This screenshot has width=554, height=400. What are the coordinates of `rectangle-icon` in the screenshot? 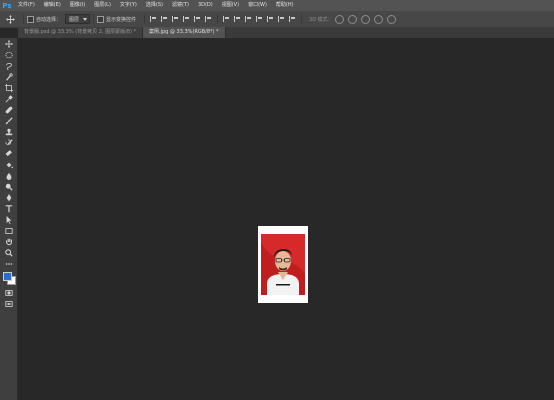 It's located at (8, 230).